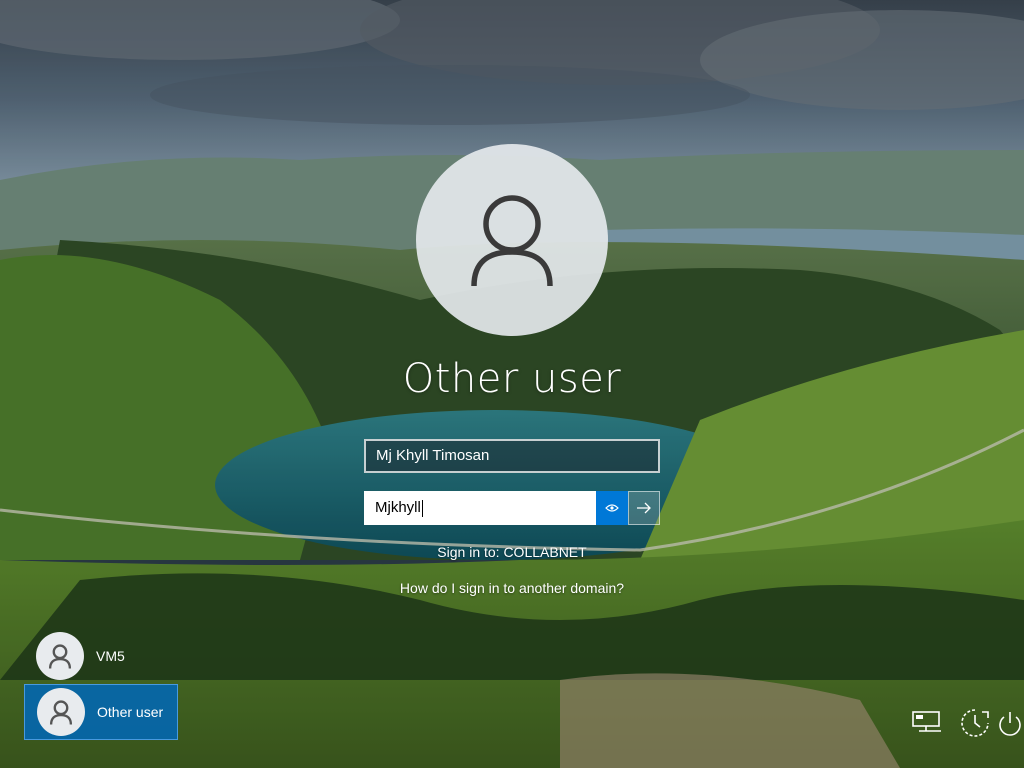 This screenshot has height=768, width=1024. Describe the element at coordinates (480, 508) in the screenshot. I see `password-field: Mjkhyll` at that location.